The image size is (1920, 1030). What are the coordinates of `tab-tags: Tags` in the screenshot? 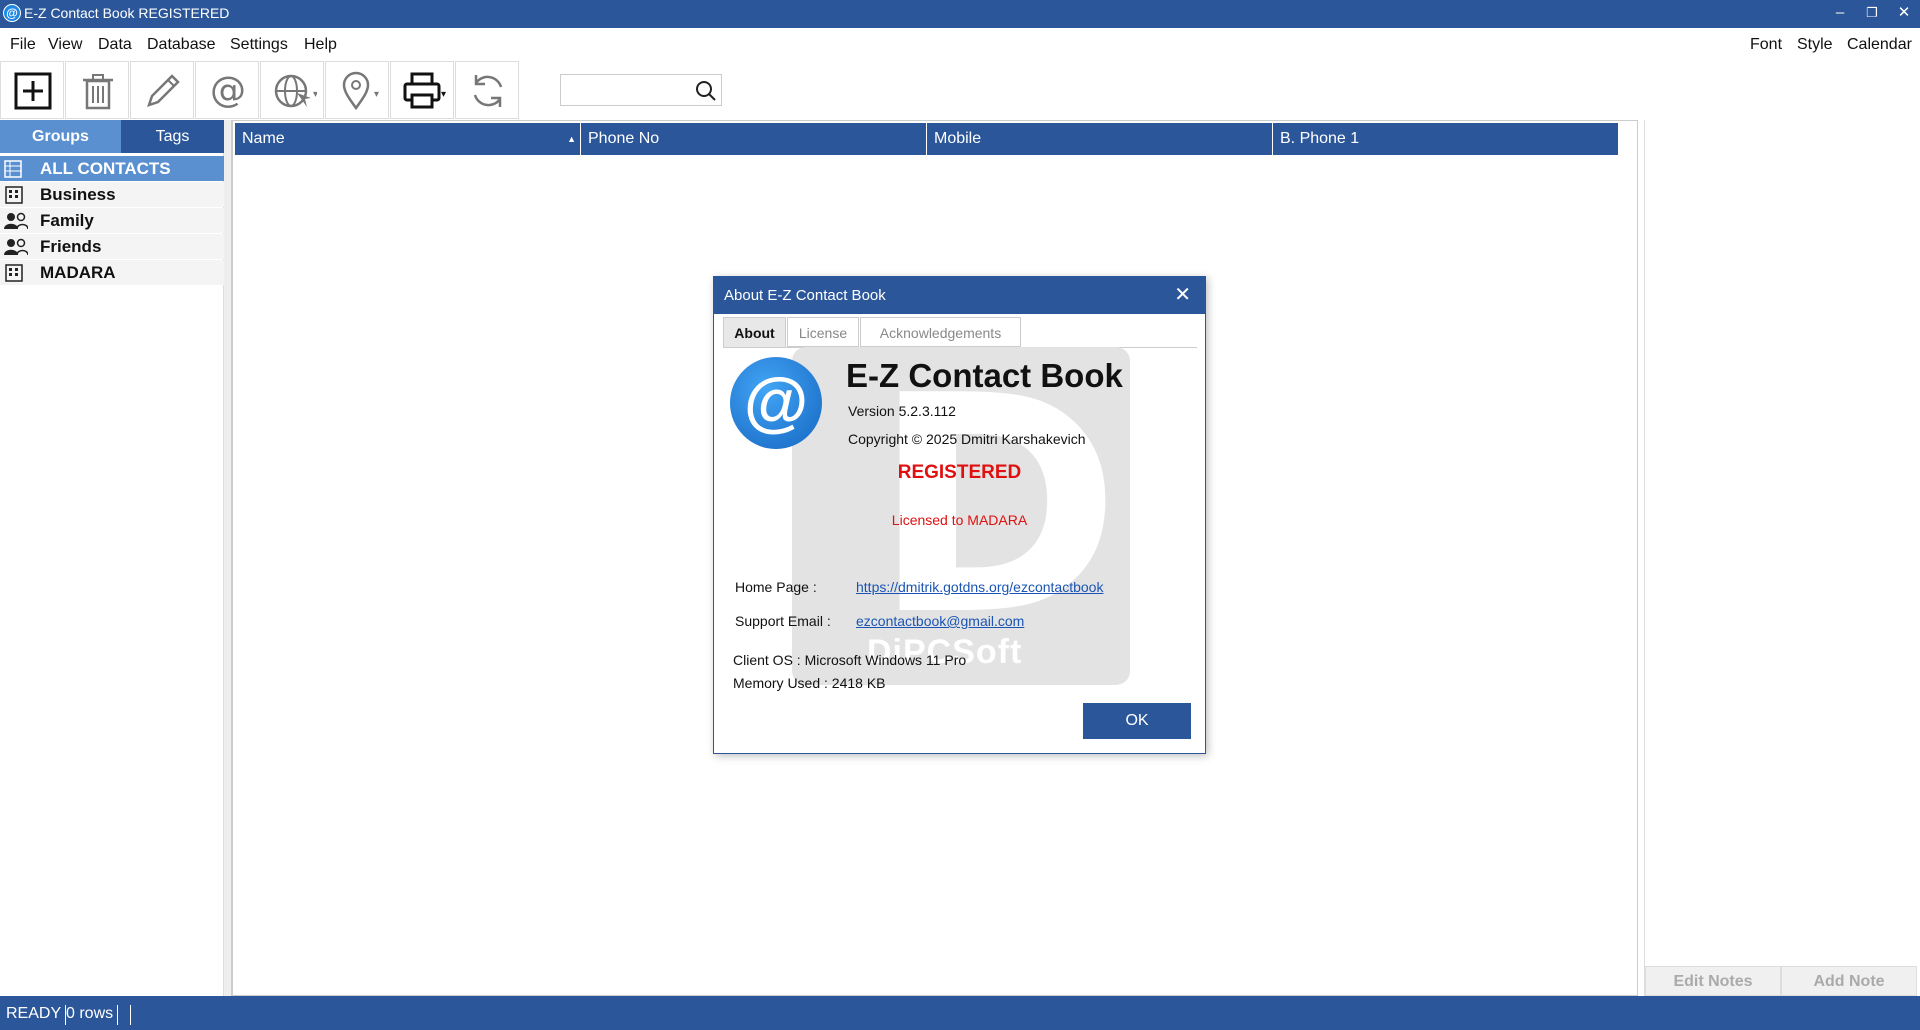 It's located at (172, 136).